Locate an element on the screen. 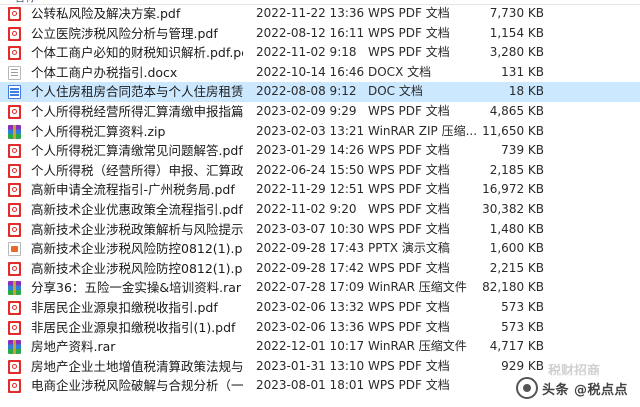 This screenshot has height=407, width=640. file-size: 1,480 KB is located at coordinates (516, 228).